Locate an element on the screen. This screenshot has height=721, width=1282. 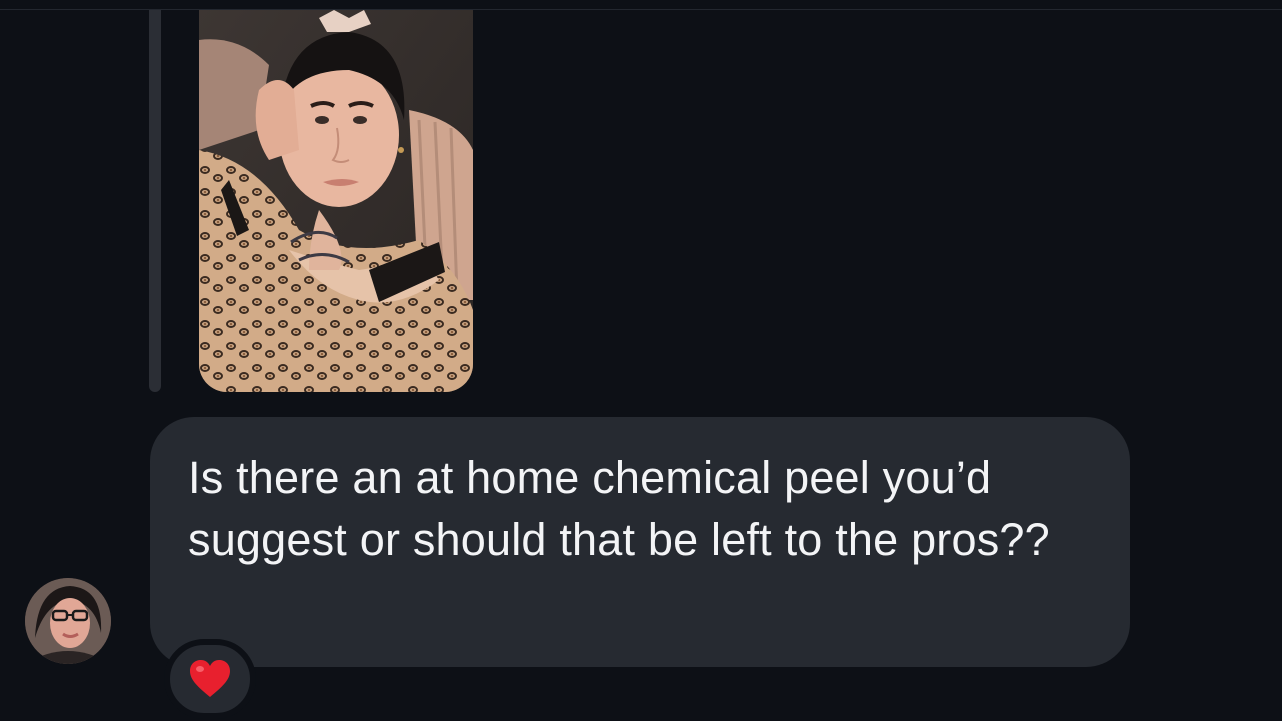
red-heart-icon is located at coordinates (210, 678).